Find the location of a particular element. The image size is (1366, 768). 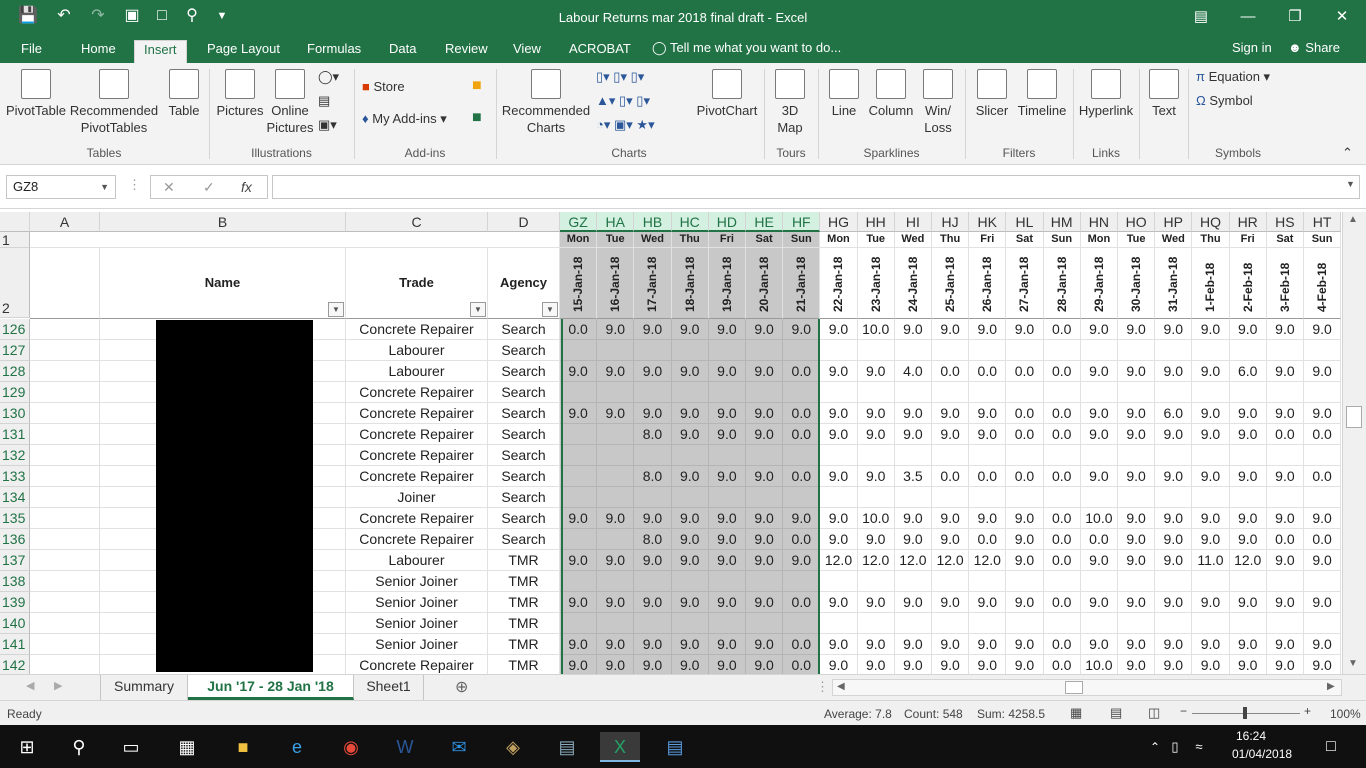

internet-explorer-icon: e is located at coordinates (297, 747).